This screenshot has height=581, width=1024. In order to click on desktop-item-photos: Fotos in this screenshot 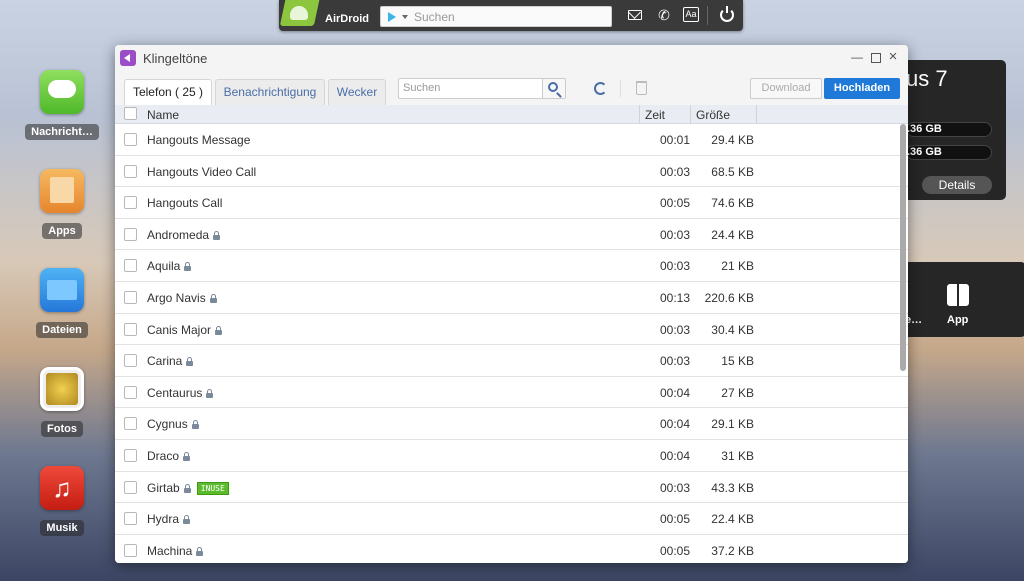, I will do `click(62, 402)`.